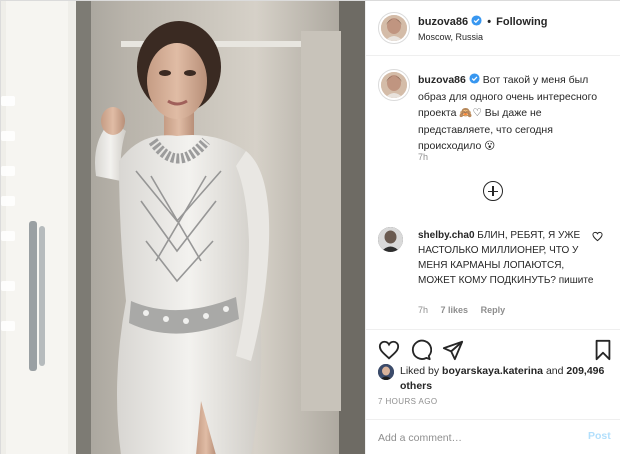 Image resolution: width=620 pixels, height=454 pixels. Describe the element at coordinates (390, 239) in the screenshot. I see `commenter-avatar` at that location.